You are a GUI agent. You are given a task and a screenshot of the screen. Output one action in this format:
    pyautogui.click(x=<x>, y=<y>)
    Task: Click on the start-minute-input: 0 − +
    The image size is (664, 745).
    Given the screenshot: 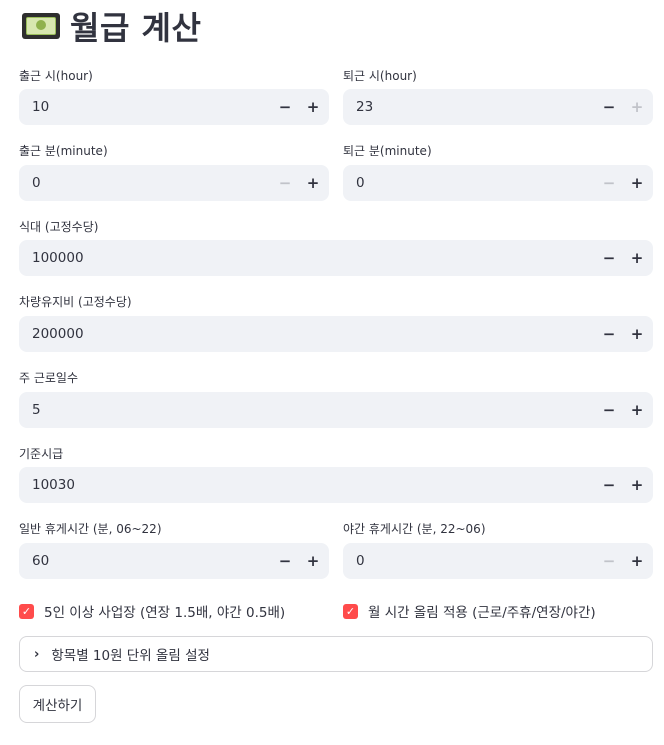 What is the action you would take?
    pyautogui.click(x=174, y=183)
    